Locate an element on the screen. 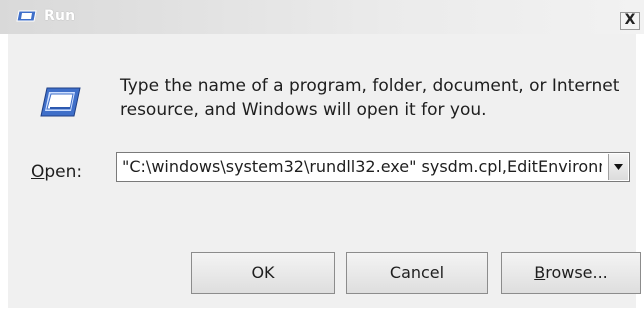 This screenshot has height=312, width=644. close-button: X is located at coordinates (630, 21).